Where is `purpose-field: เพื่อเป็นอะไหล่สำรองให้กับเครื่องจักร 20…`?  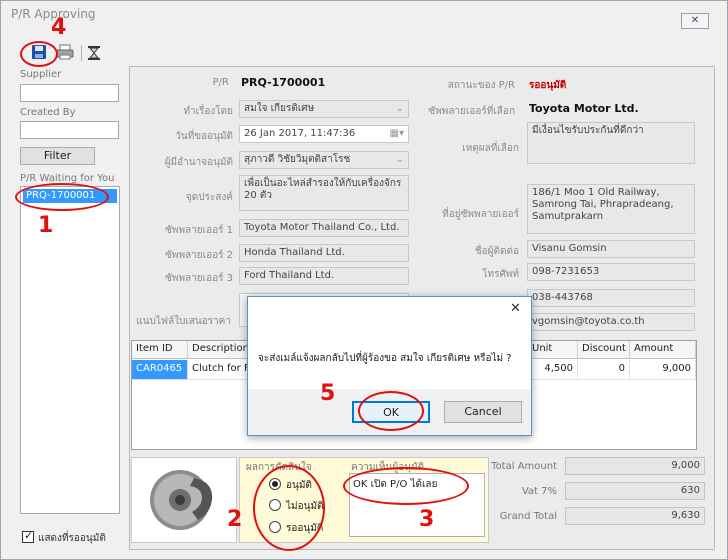
purpose-field: เพื่อเป็นอะไหล่สำรองให้กับเครื่องจักร 20… is located at coordinates (324, 193).